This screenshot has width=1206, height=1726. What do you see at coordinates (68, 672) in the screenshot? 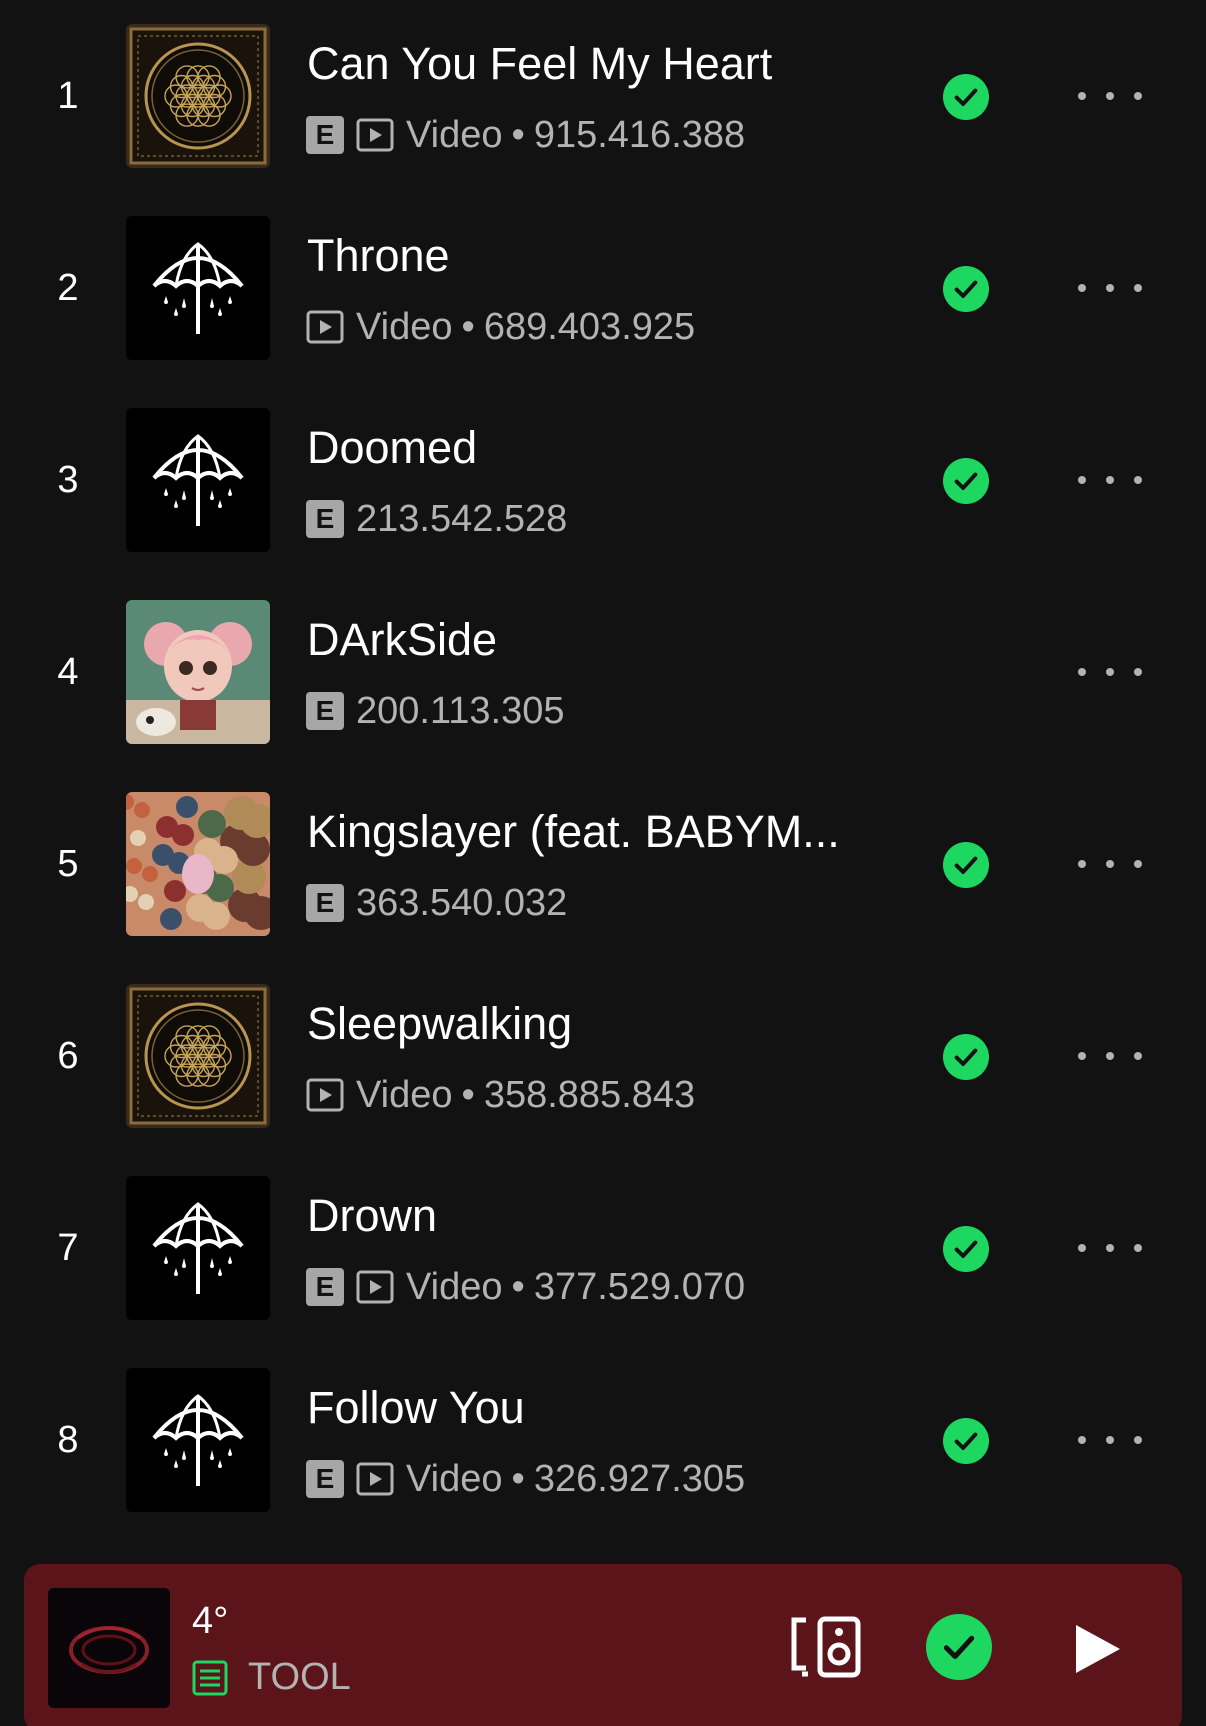
I see `track-rank: 4` at bounding box center [68, 672].